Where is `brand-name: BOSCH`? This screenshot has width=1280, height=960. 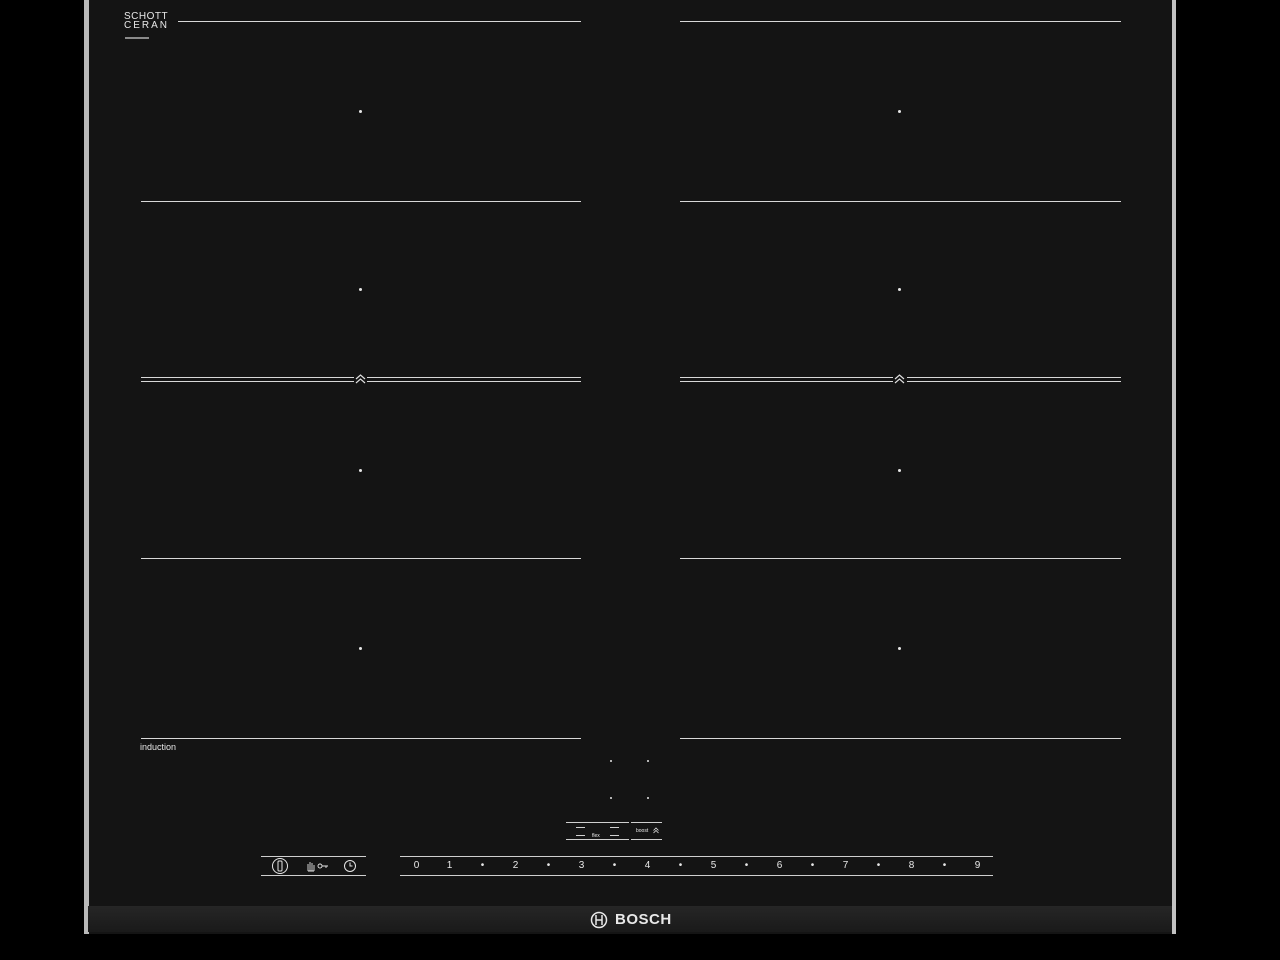
brand-name: BOSCH is located at coordinates (643, 919).